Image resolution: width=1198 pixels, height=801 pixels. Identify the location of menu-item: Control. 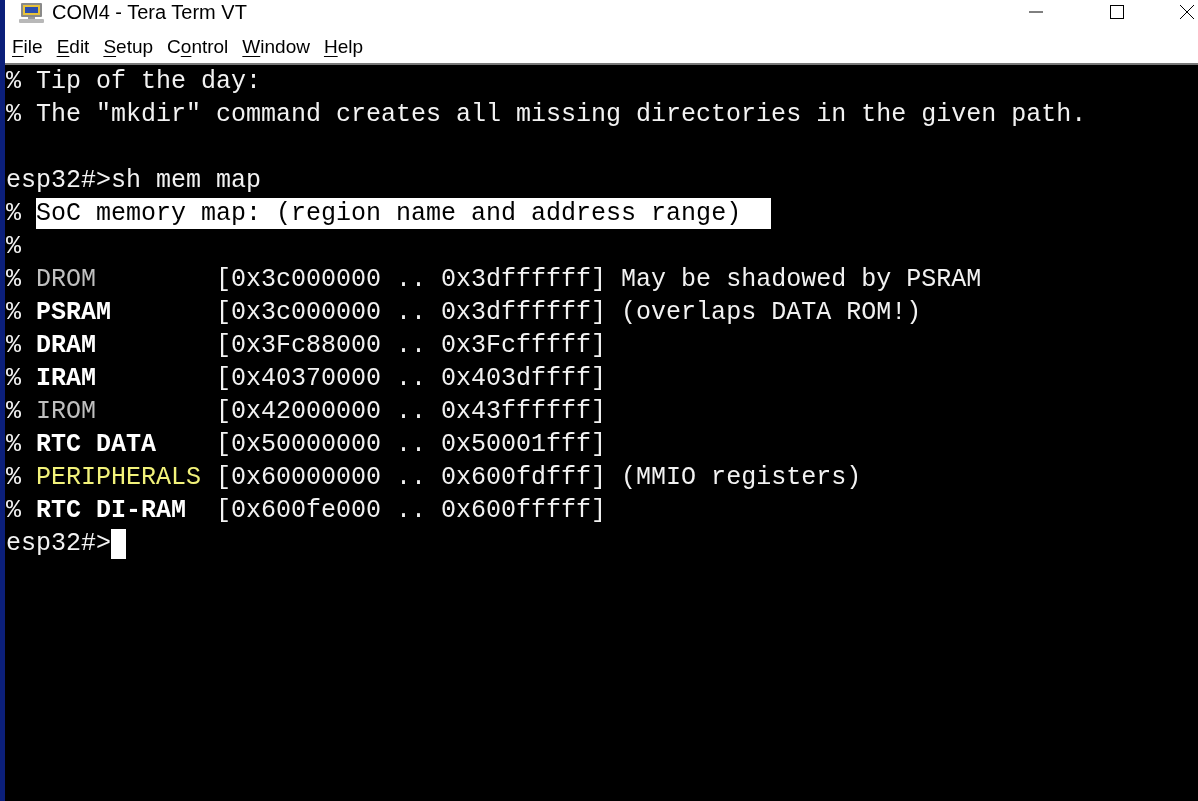
(198, 46).